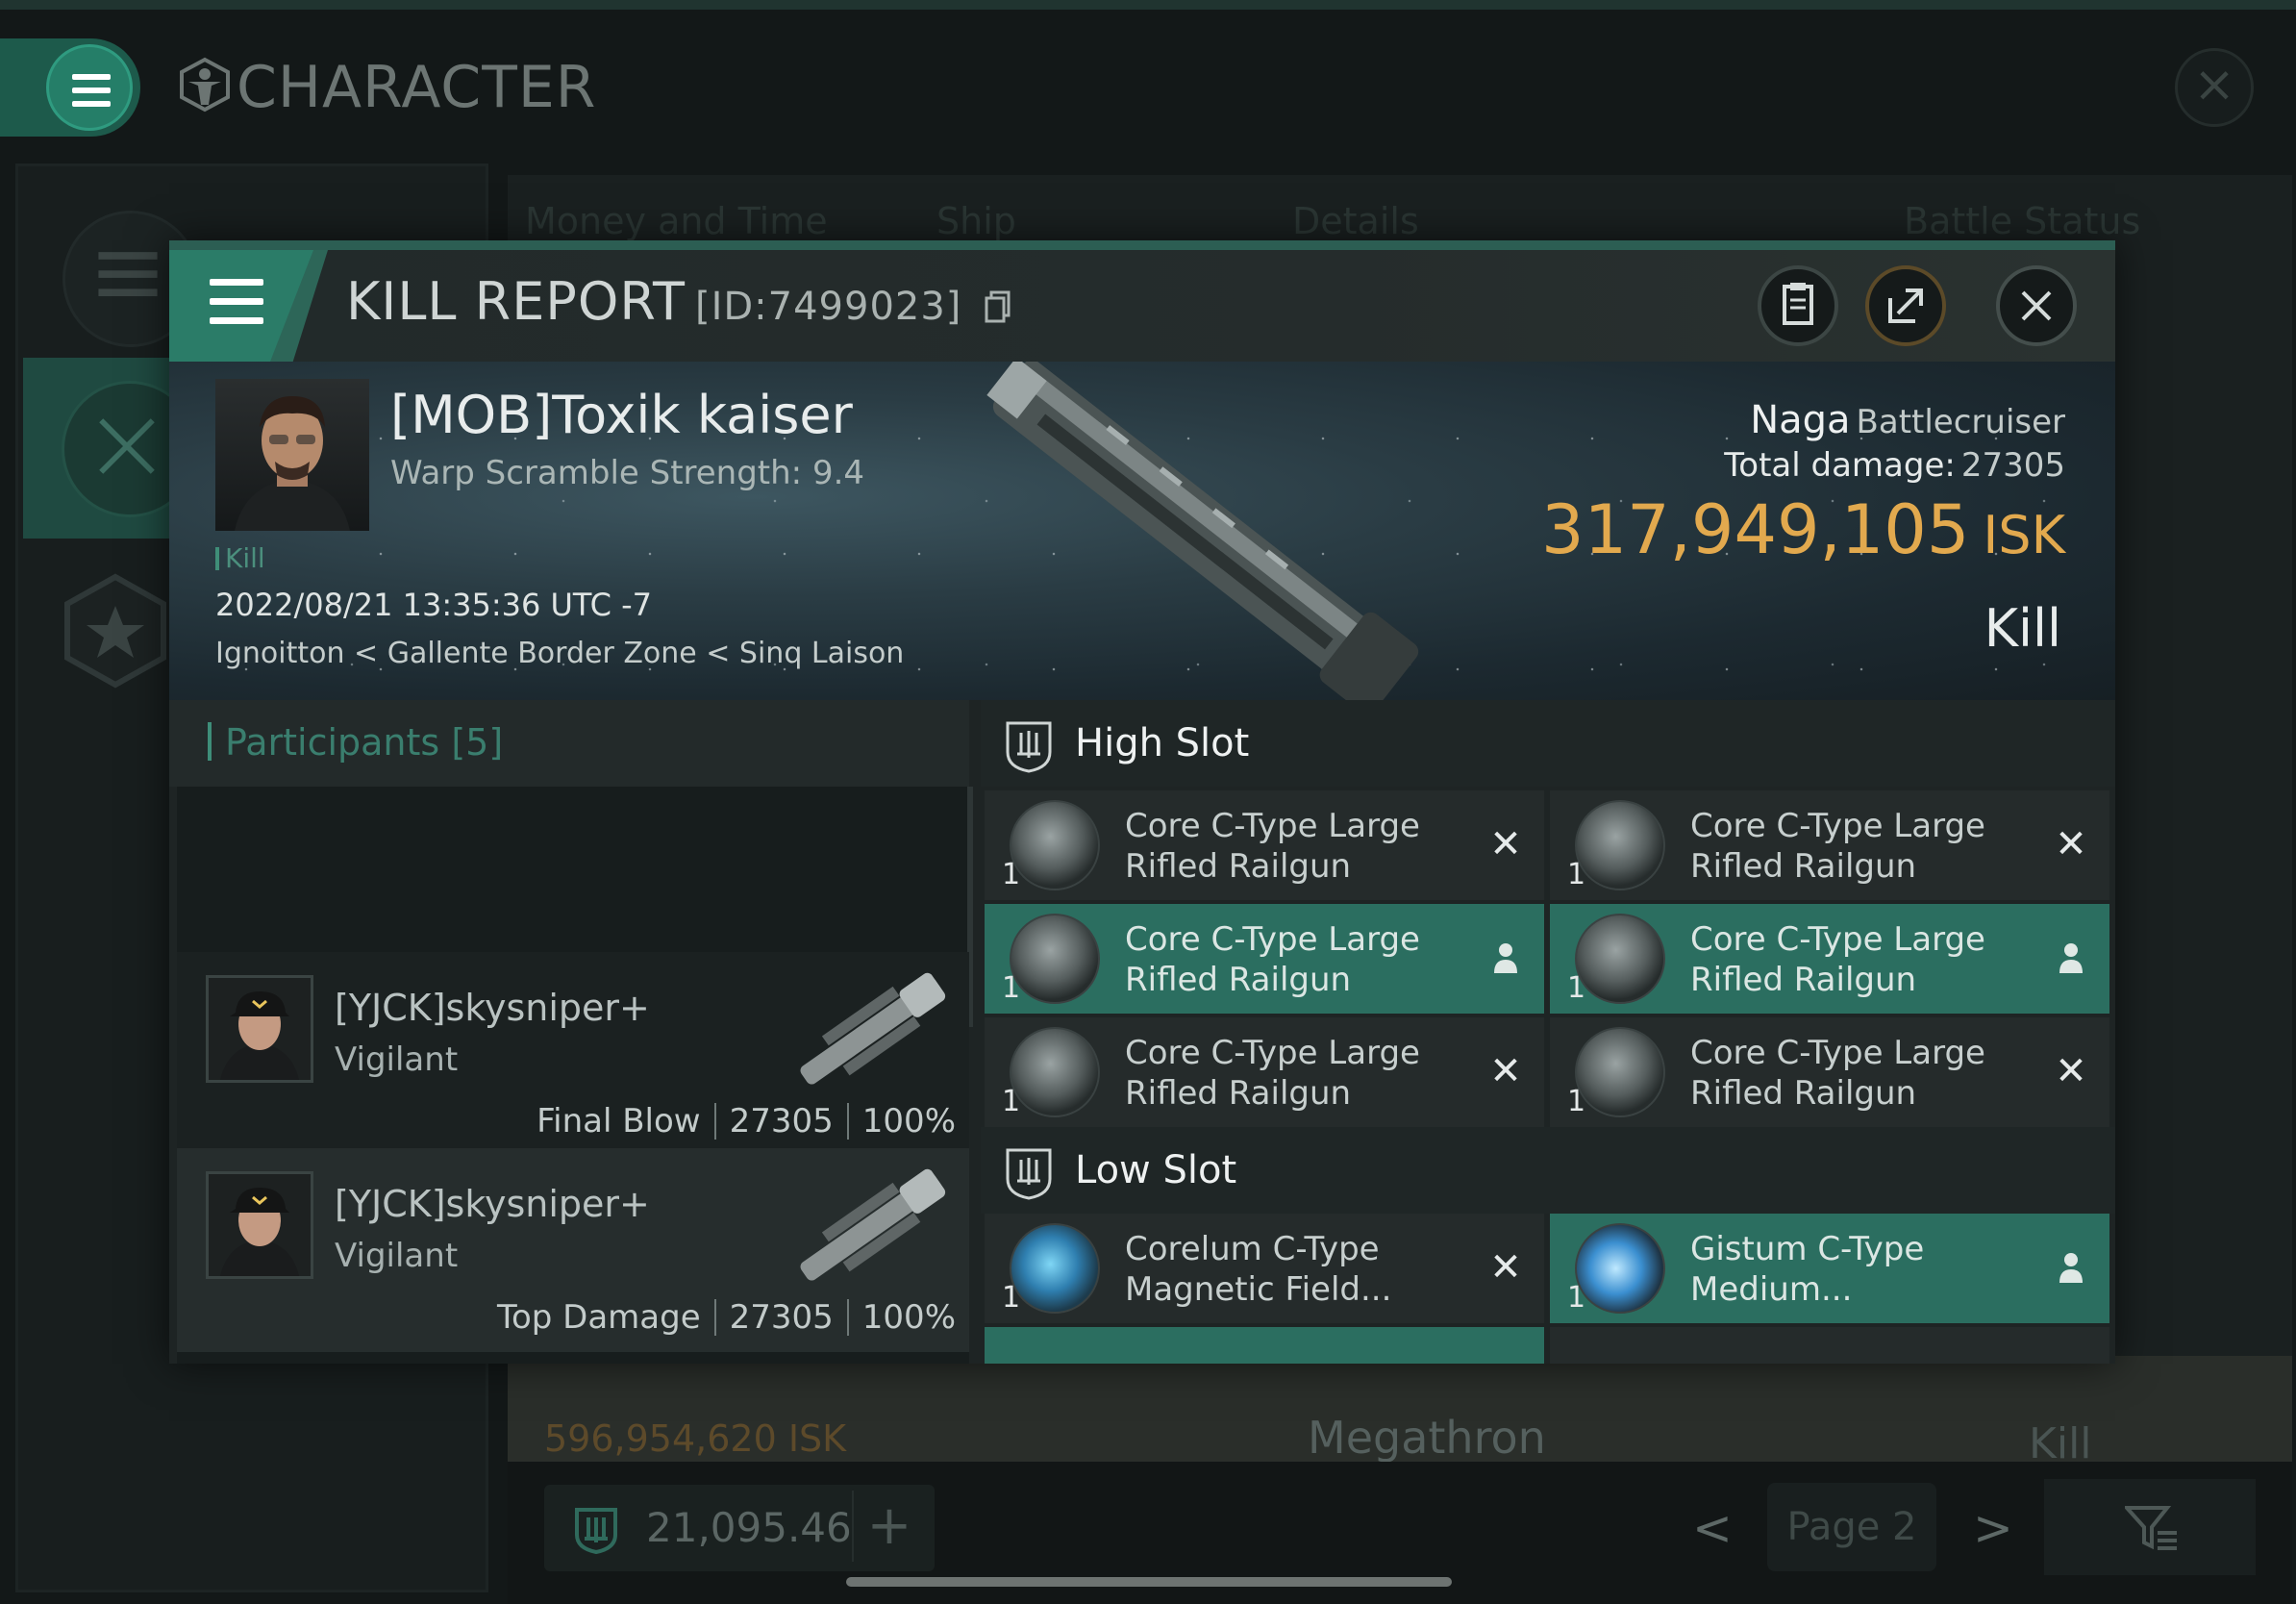 The width and height of the screenshot is (2296, 1604). I want to click on report-button, so click(1798, 305).